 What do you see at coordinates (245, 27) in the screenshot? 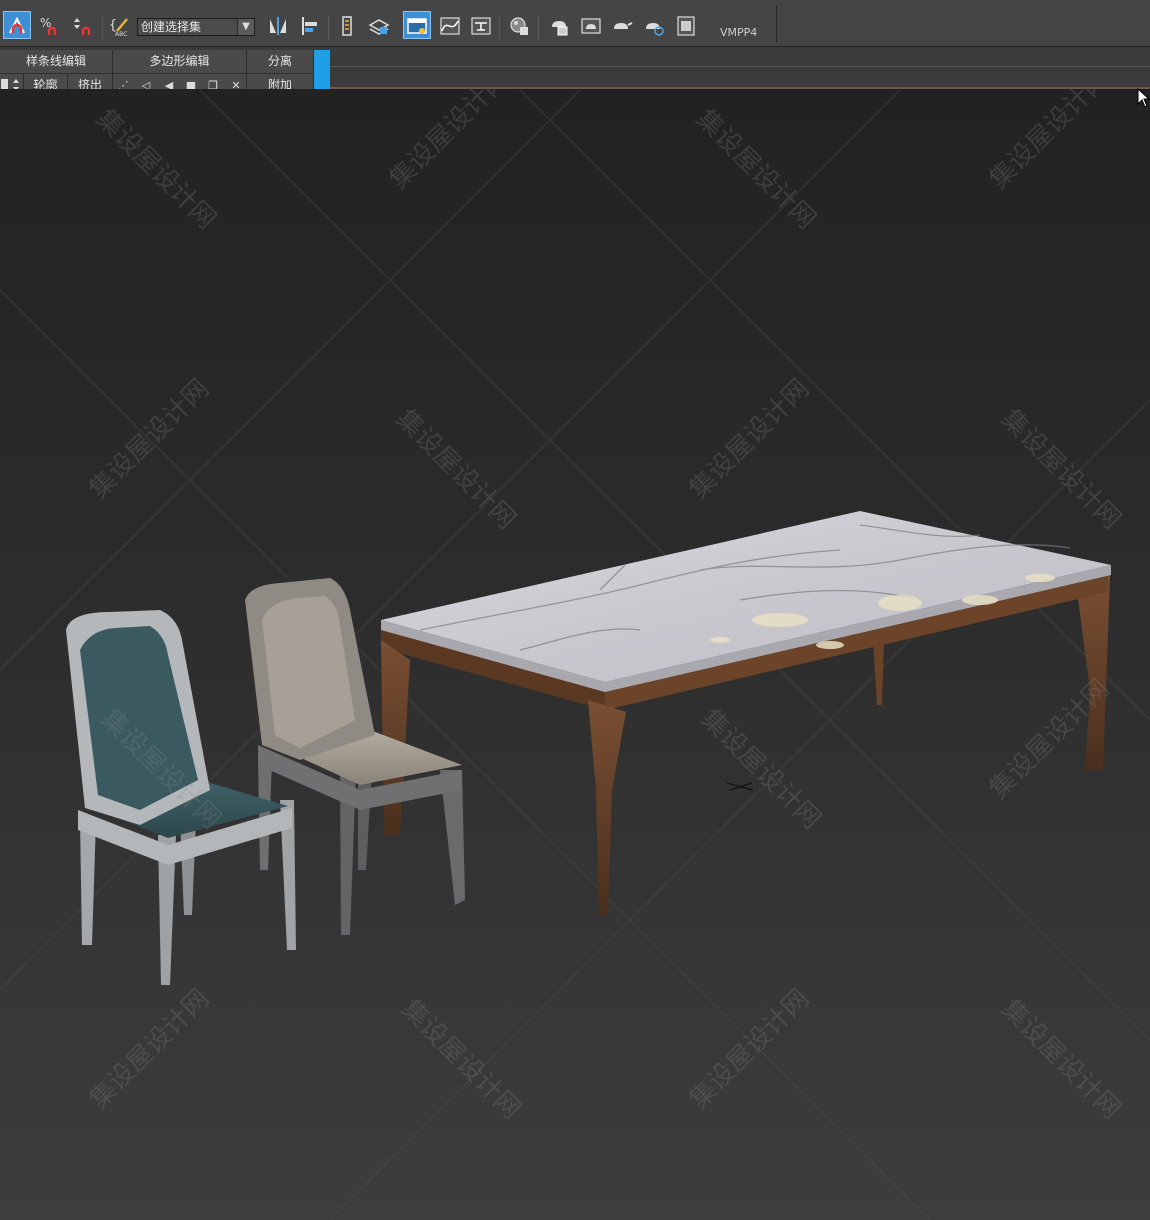
I see `chevron-down-icon: ▼` at bounding box center [245, 27].